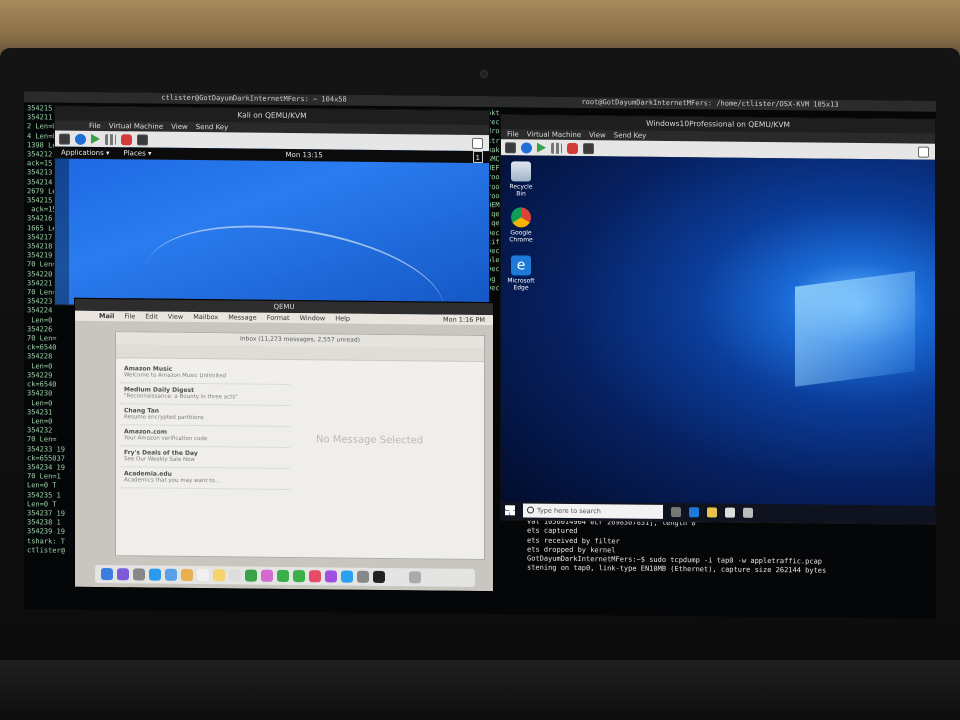 The height and width of the screenshot is (720, 960). What do you see at coordinates (718, 512) in the screenshot?
I see `windows-taskbar: Type here to search` at bounding box center [718, 512].